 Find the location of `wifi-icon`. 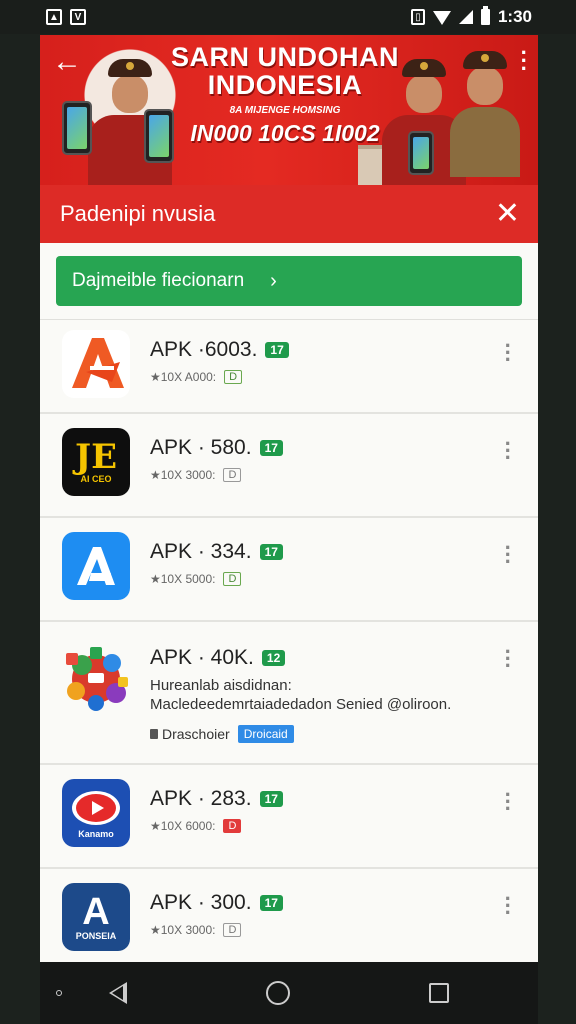

wifi-icon is located at coordinates (441, 18).